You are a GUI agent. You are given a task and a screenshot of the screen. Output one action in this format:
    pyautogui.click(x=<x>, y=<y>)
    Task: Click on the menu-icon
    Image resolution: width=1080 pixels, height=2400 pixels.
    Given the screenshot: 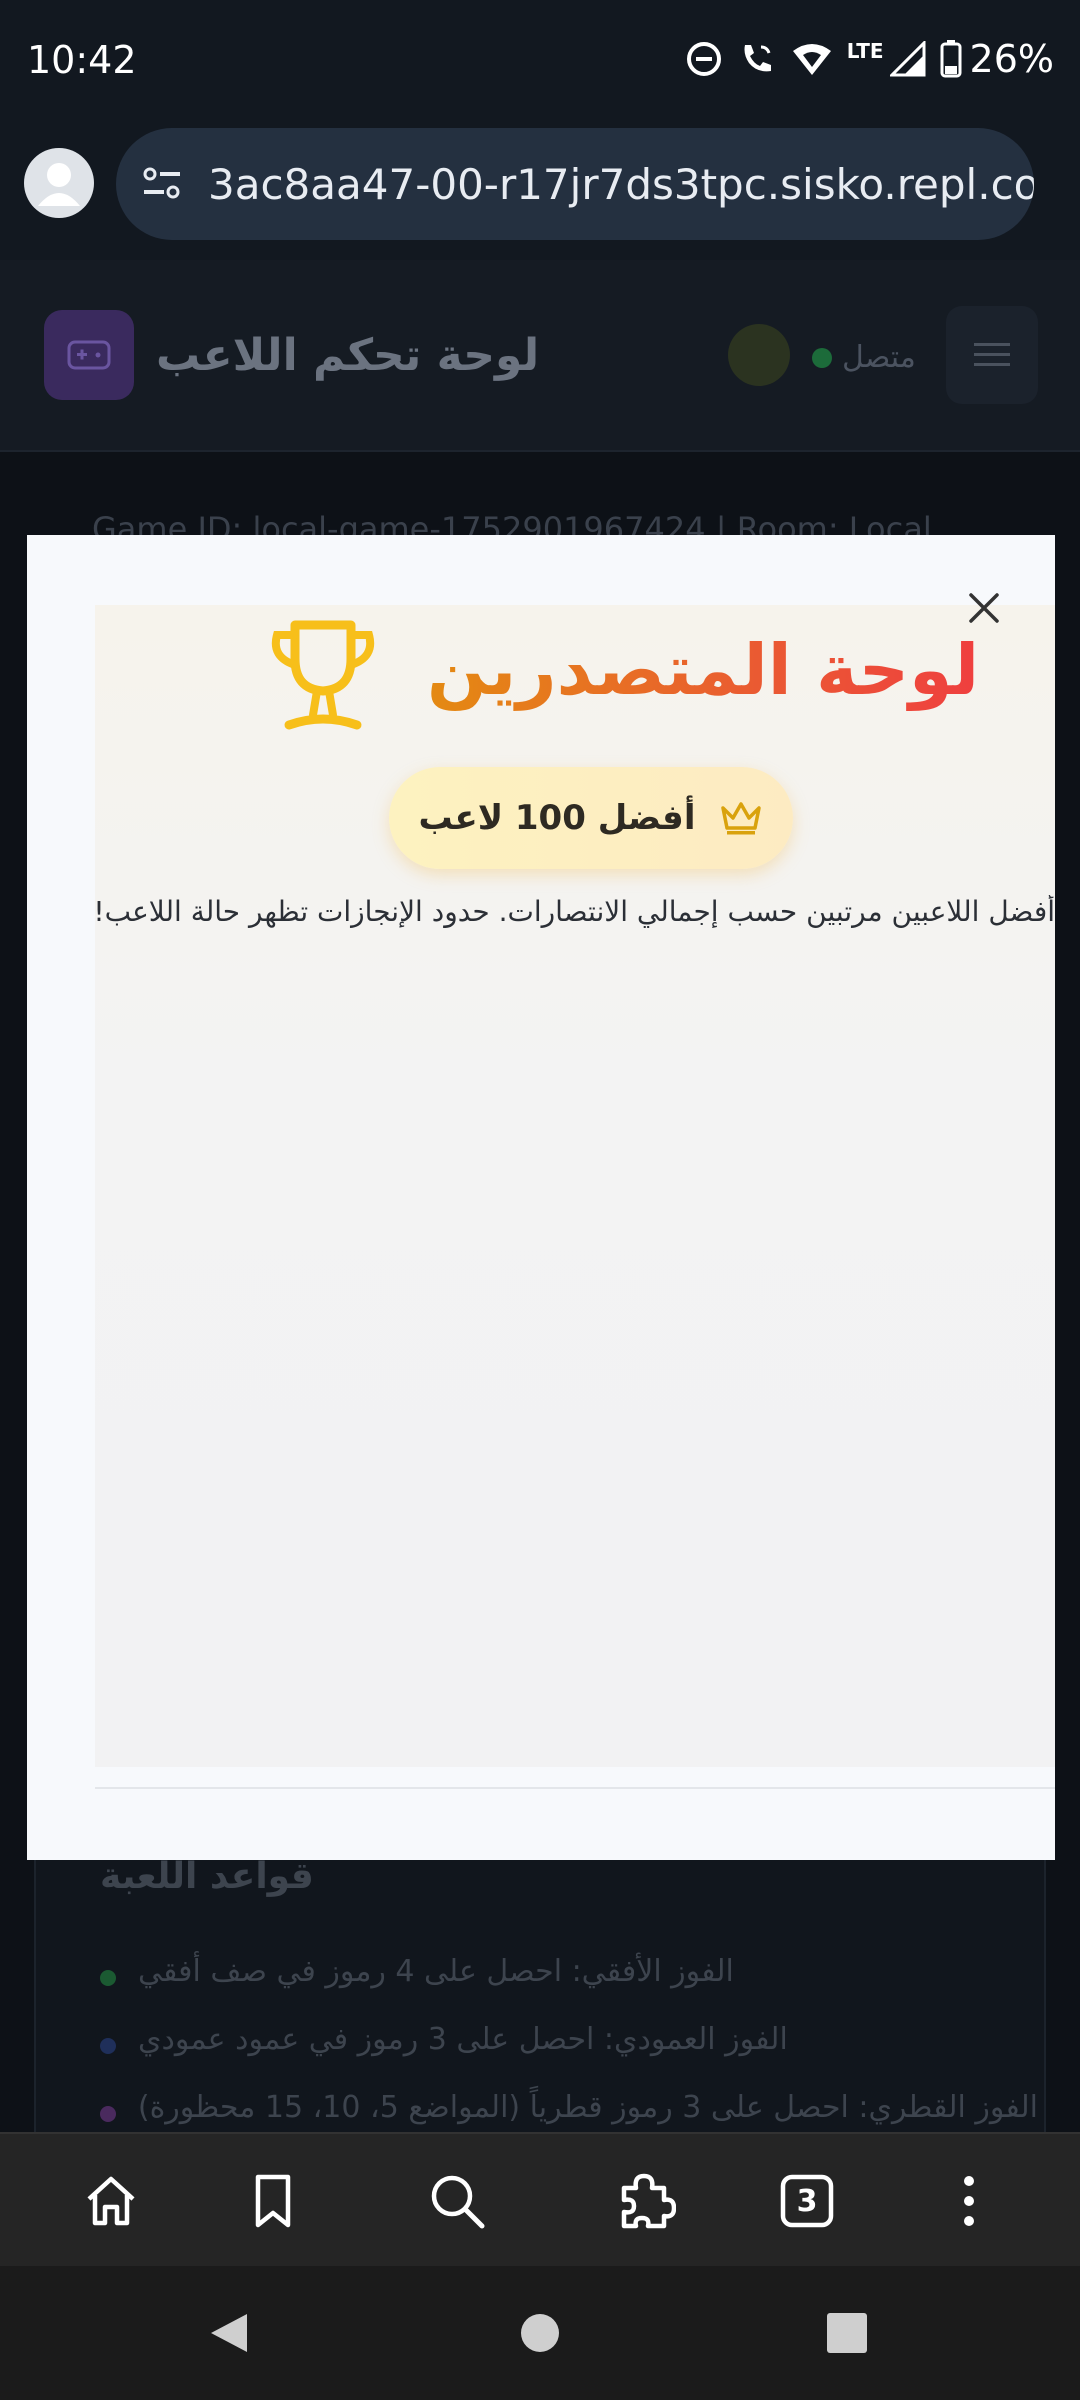 What is the action you would take?
    pyautogui.click(x=992, y=354)
    